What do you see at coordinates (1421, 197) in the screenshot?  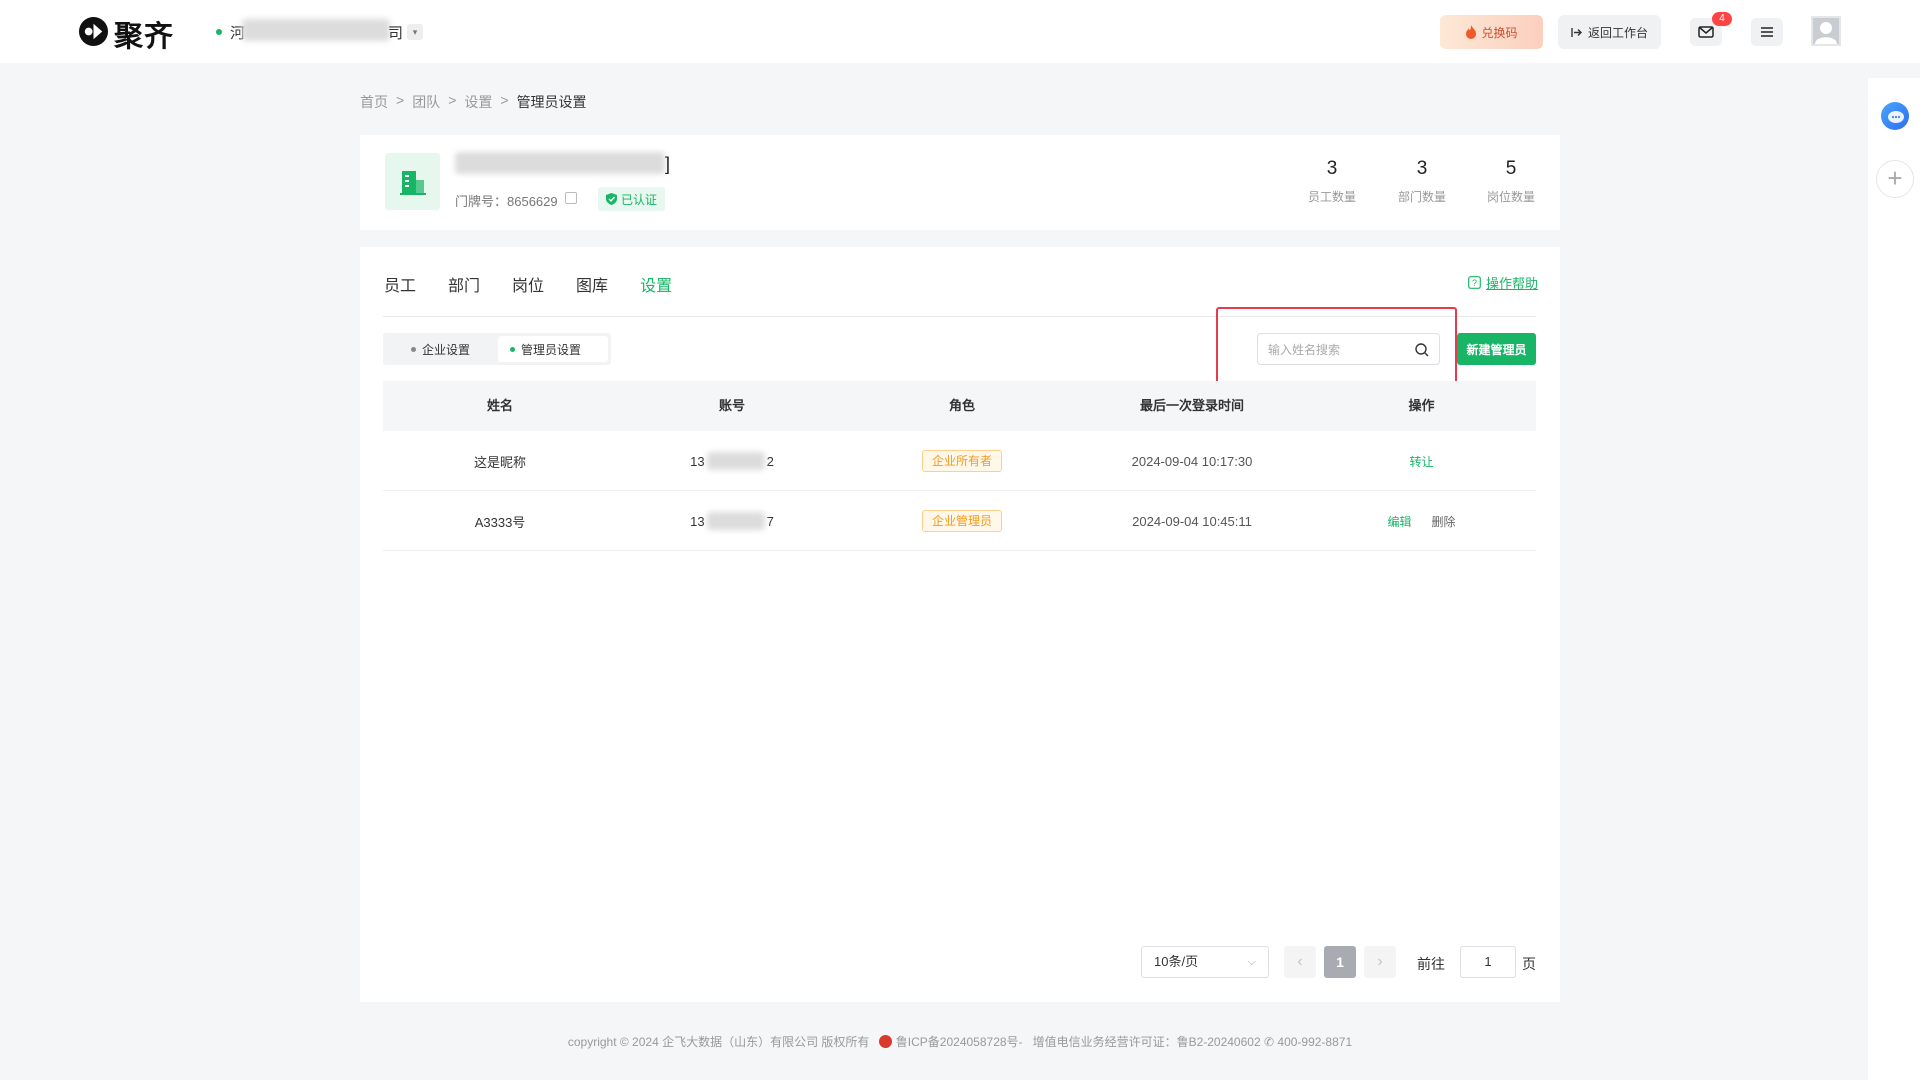 I see `stat-departments-label: 部门数量` at bounding box center [1421, 197].